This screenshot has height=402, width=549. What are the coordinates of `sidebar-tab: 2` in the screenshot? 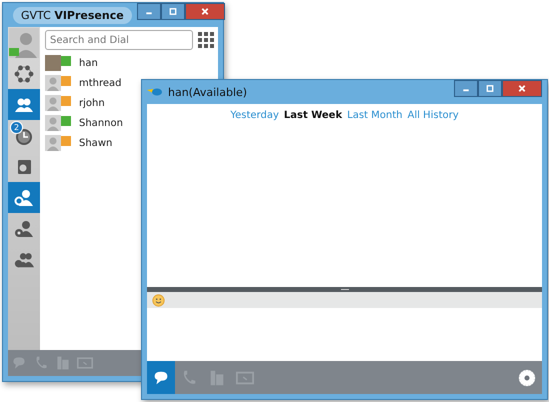 It's located at (24, 135).